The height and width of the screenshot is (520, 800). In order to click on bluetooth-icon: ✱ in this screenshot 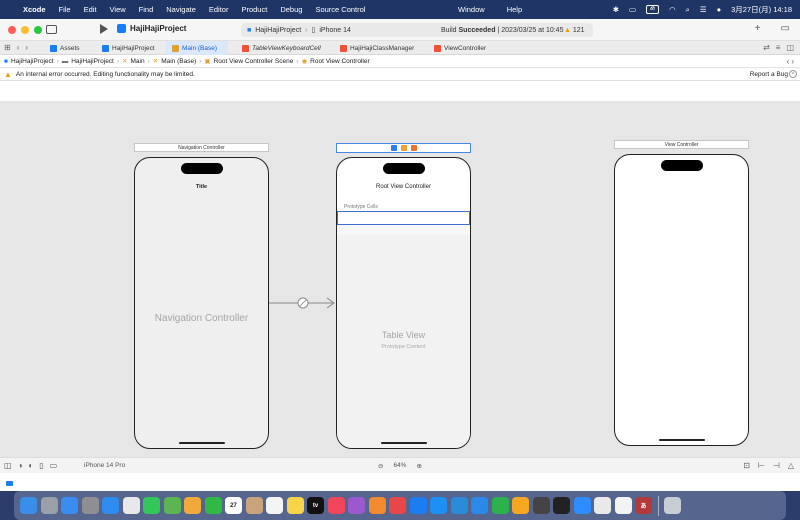, I will do `click(616, 9)`.